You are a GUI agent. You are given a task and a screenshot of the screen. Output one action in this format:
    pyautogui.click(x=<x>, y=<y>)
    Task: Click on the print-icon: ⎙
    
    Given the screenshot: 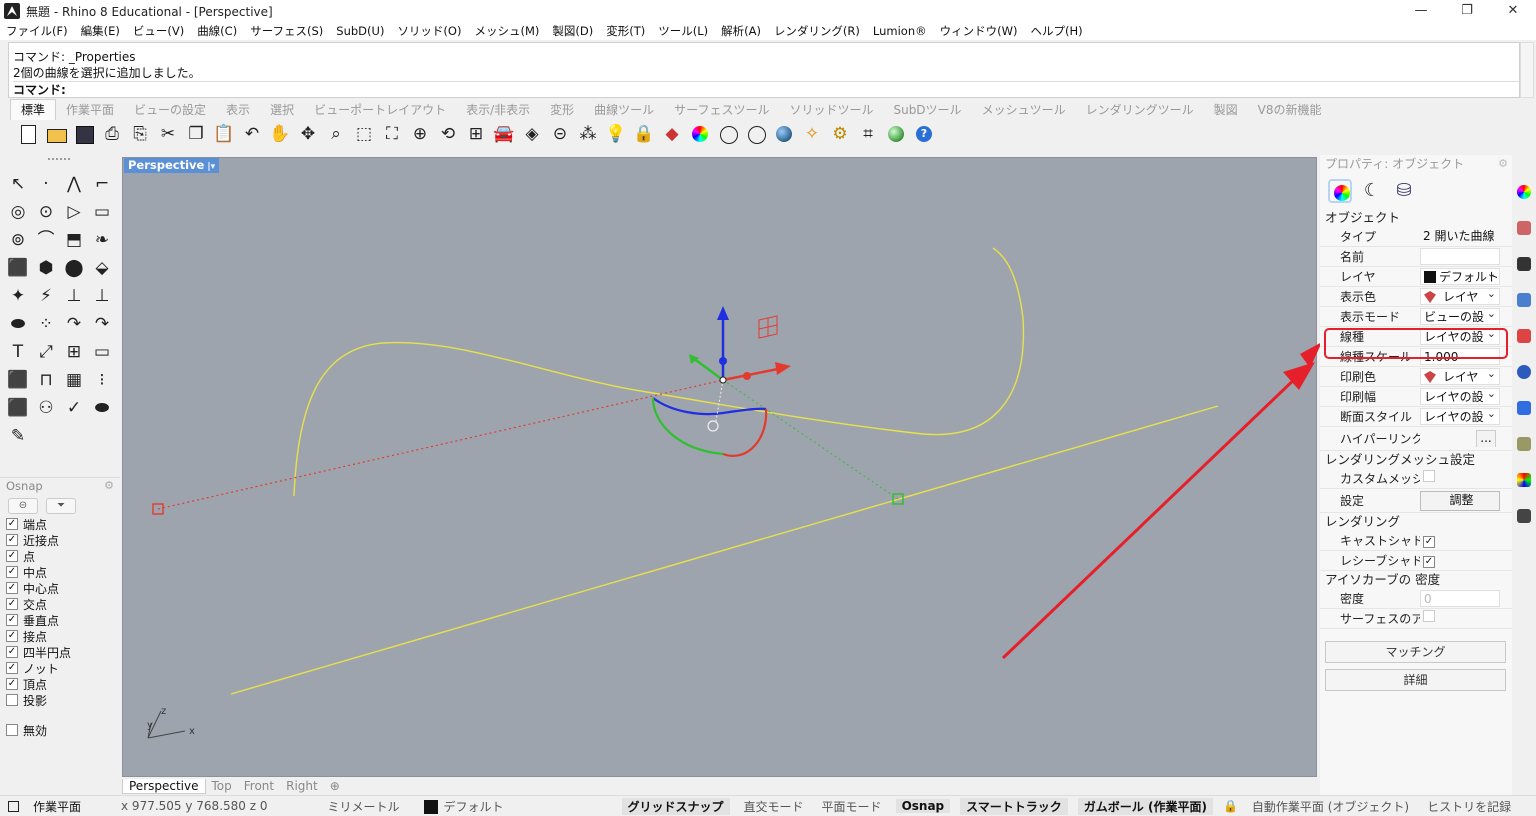 What is the action you would take?
    pyautogui.click(x=112, y=134)
    